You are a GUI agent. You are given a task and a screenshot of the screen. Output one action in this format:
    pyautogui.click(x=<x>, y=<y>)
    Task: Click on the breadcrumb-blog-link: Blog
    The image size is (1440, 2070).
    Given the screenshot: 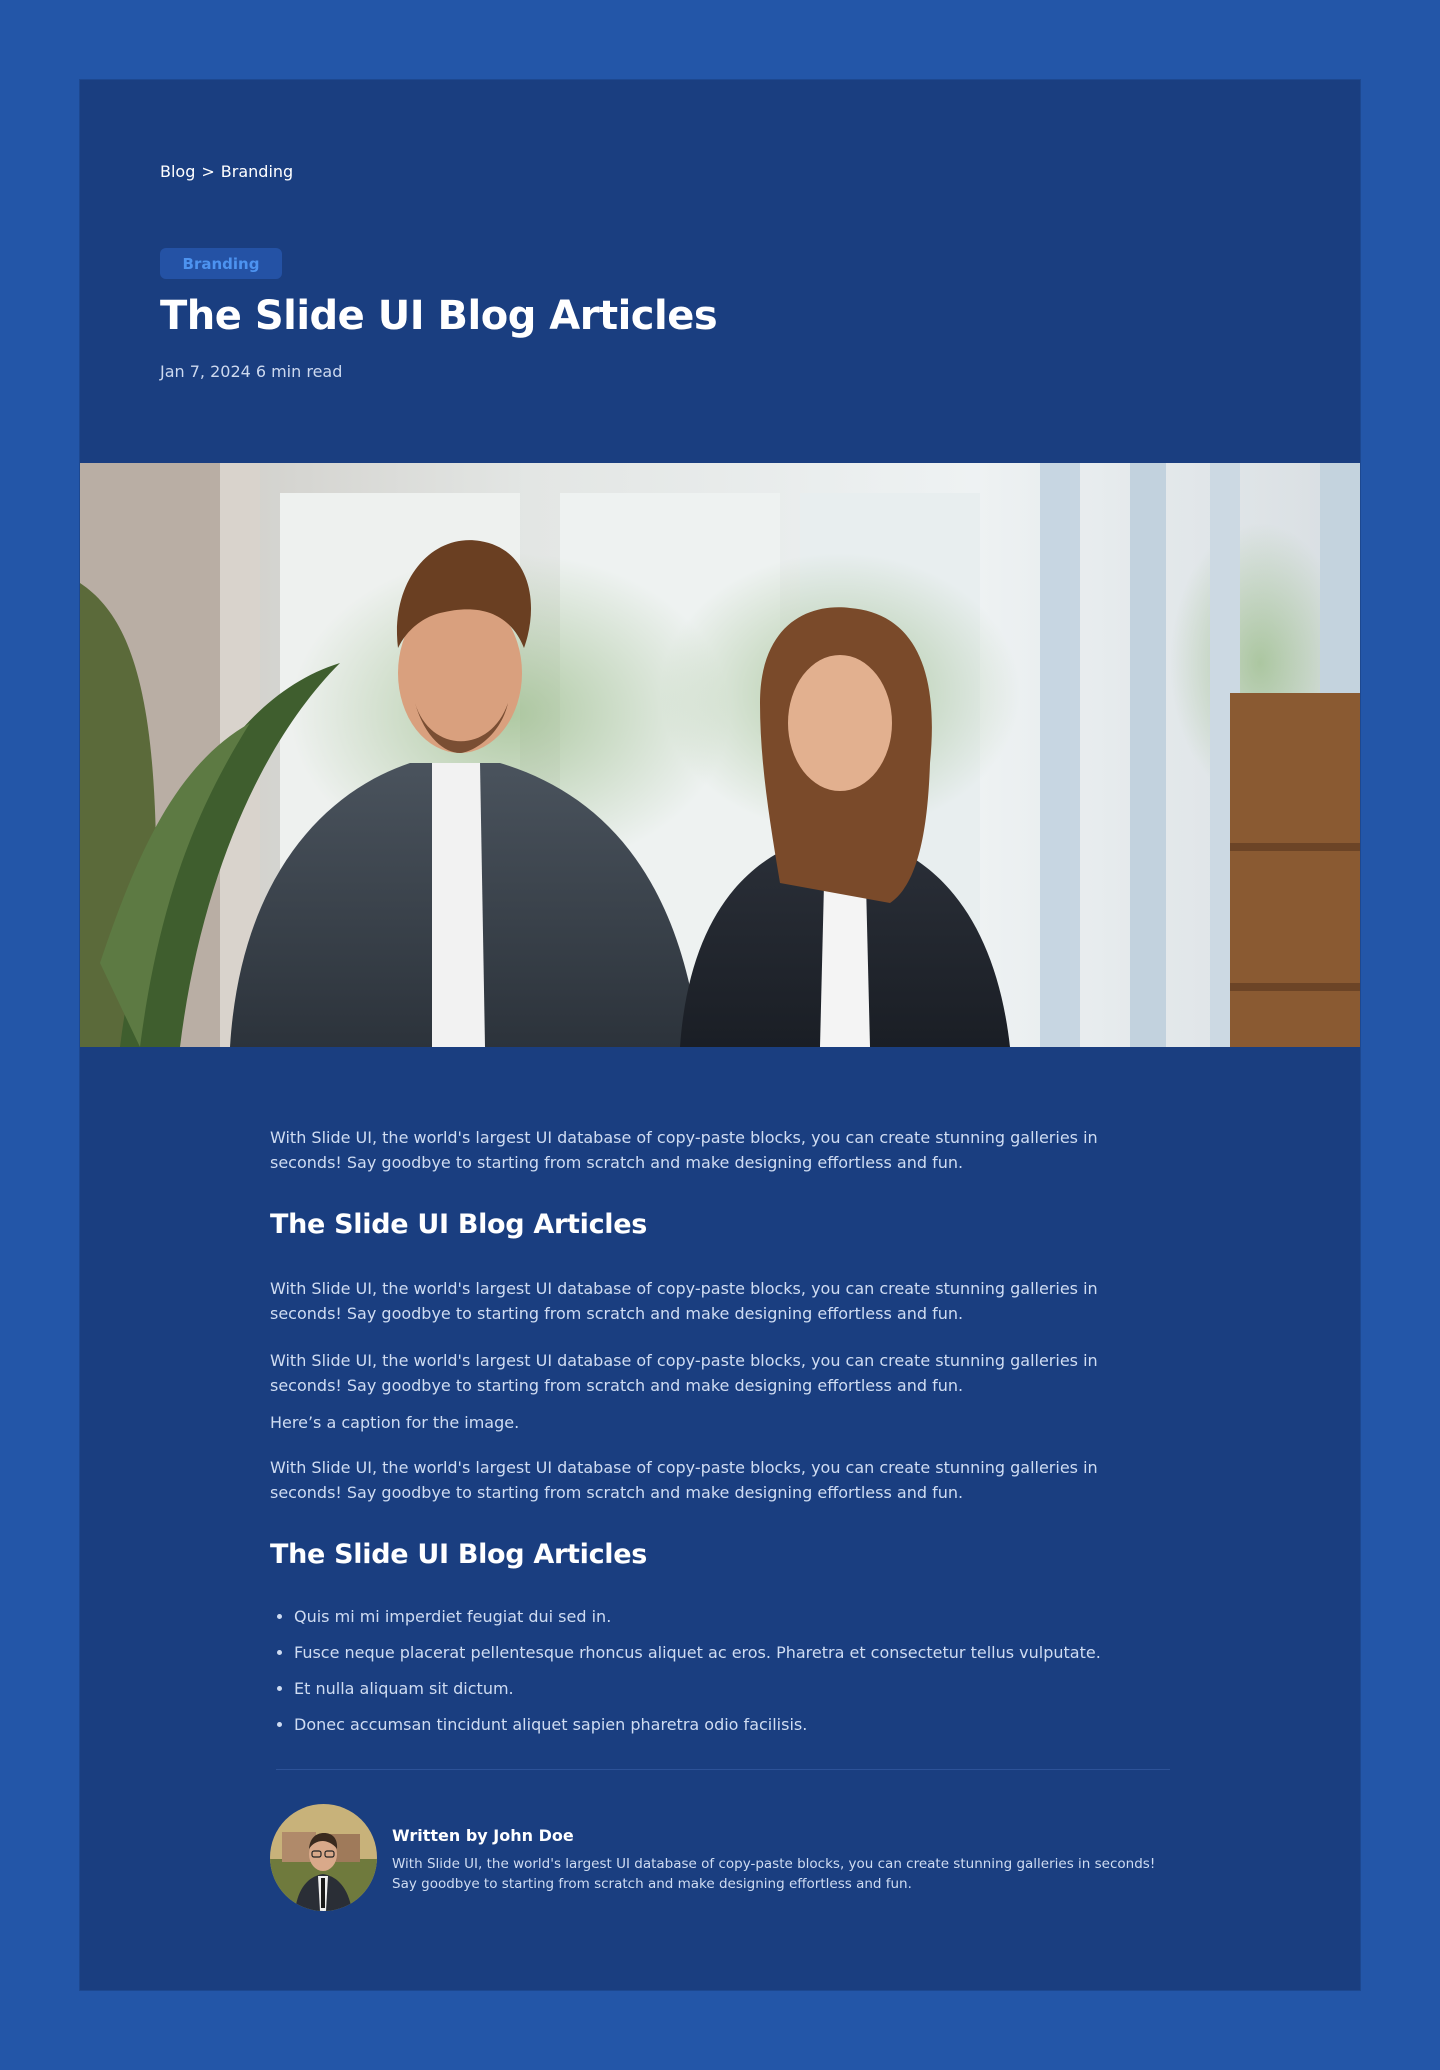 What is the action you would take?
    pyautogui.click(x=177, y=171)
    